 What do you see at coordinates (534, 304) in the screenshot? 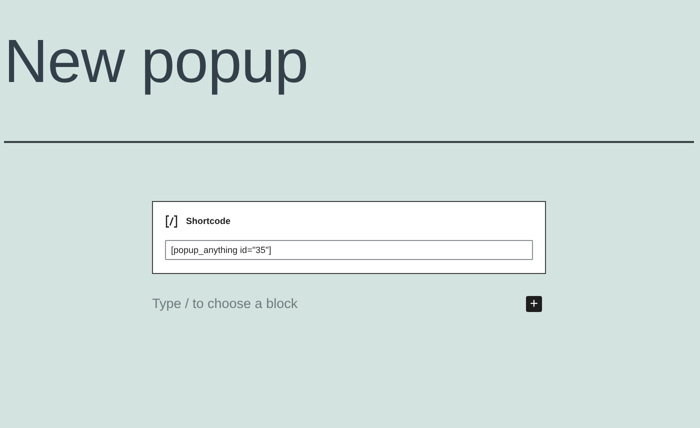
I see `add-block-button: +` at bounding box center [534, 304].